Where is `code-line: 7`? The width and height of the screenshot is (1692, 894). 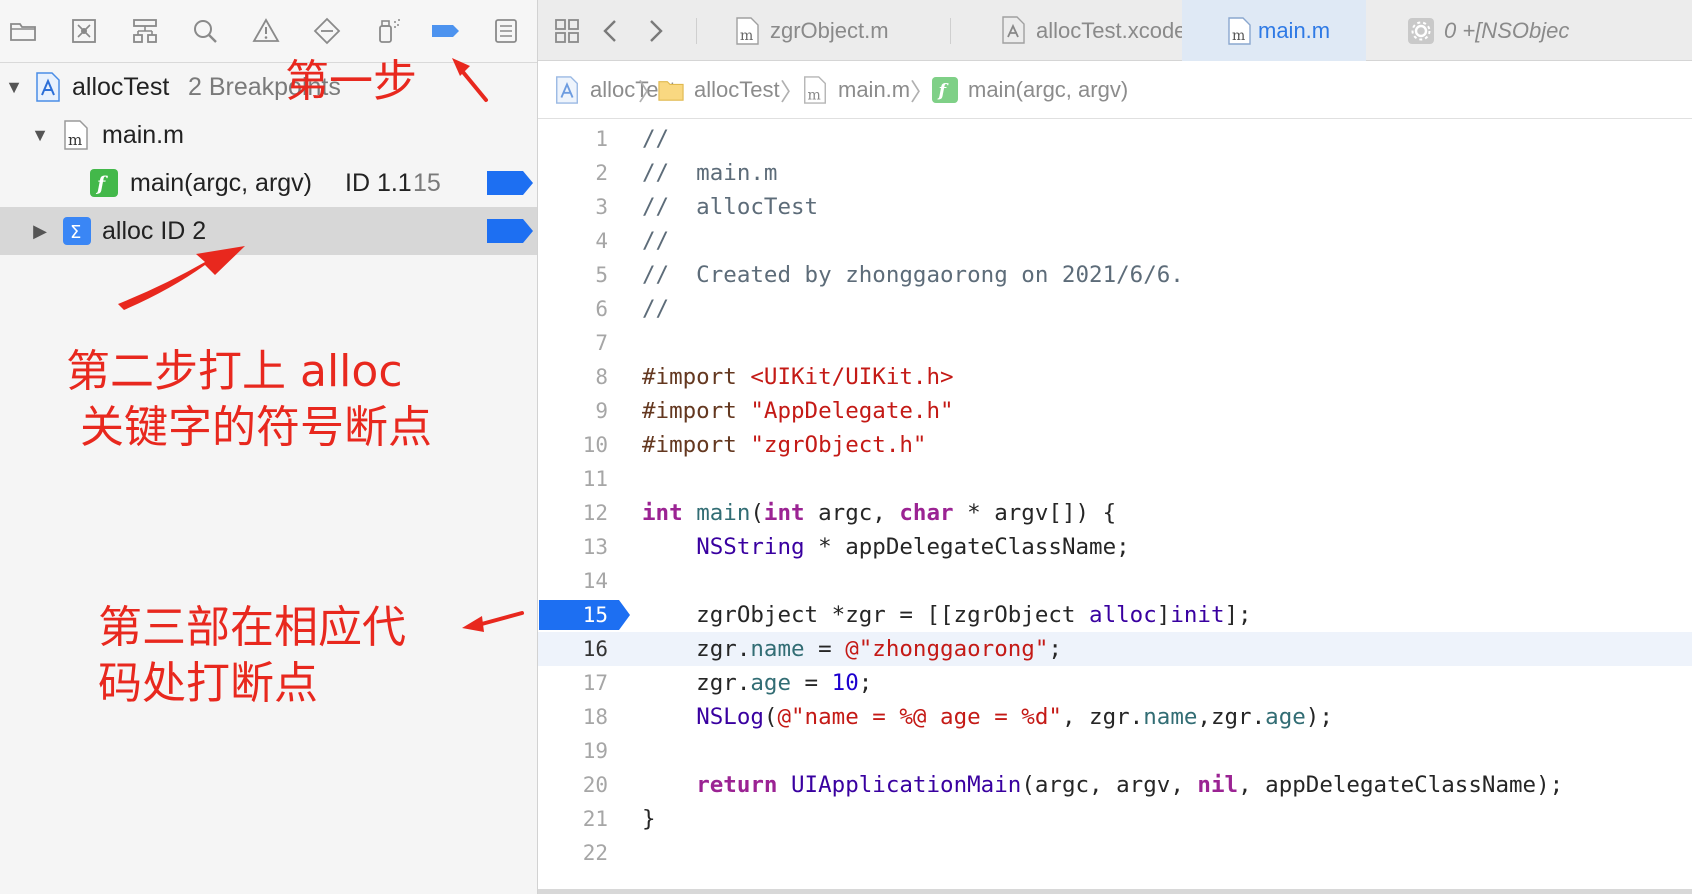 code-line: 7 is located at coordinates (1115, 343).